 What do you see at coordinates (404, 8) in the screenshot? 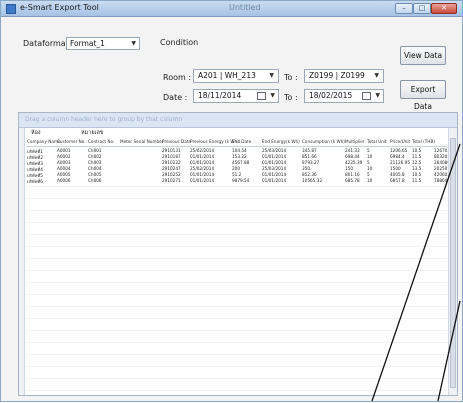
I see `minimize-icon: –` at bounding box center [404, 8].